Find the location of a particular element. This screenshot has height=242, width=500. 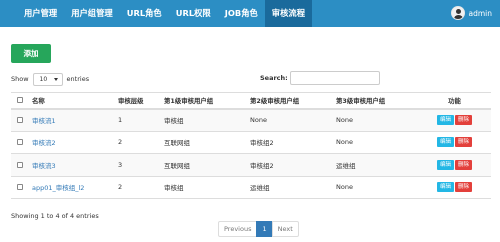

top-navbar: 用户管理 用户组管理 URL角色 URL权限 JOB角色 审核流程 admin is located at coordinates (250, 13).